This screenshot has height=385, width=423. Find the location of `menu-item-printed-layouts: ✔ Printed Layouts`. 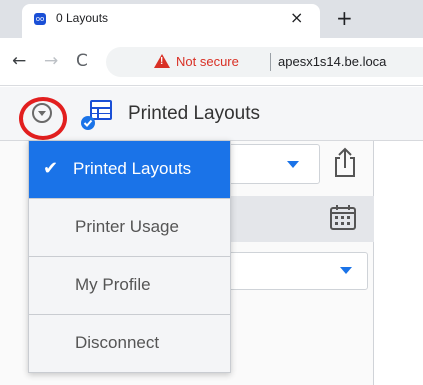

menu-item-printed-layouts: ✔ Printed Layouts is located at coordinates (129, 170).